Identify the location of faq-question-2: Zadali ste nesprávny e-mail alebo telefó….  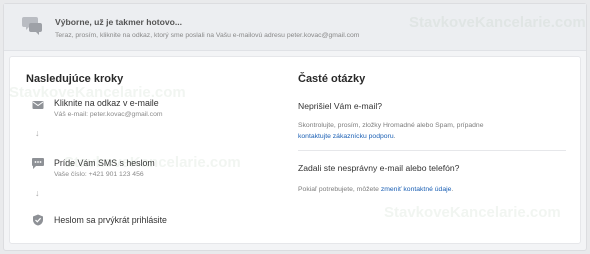
(379, 168).